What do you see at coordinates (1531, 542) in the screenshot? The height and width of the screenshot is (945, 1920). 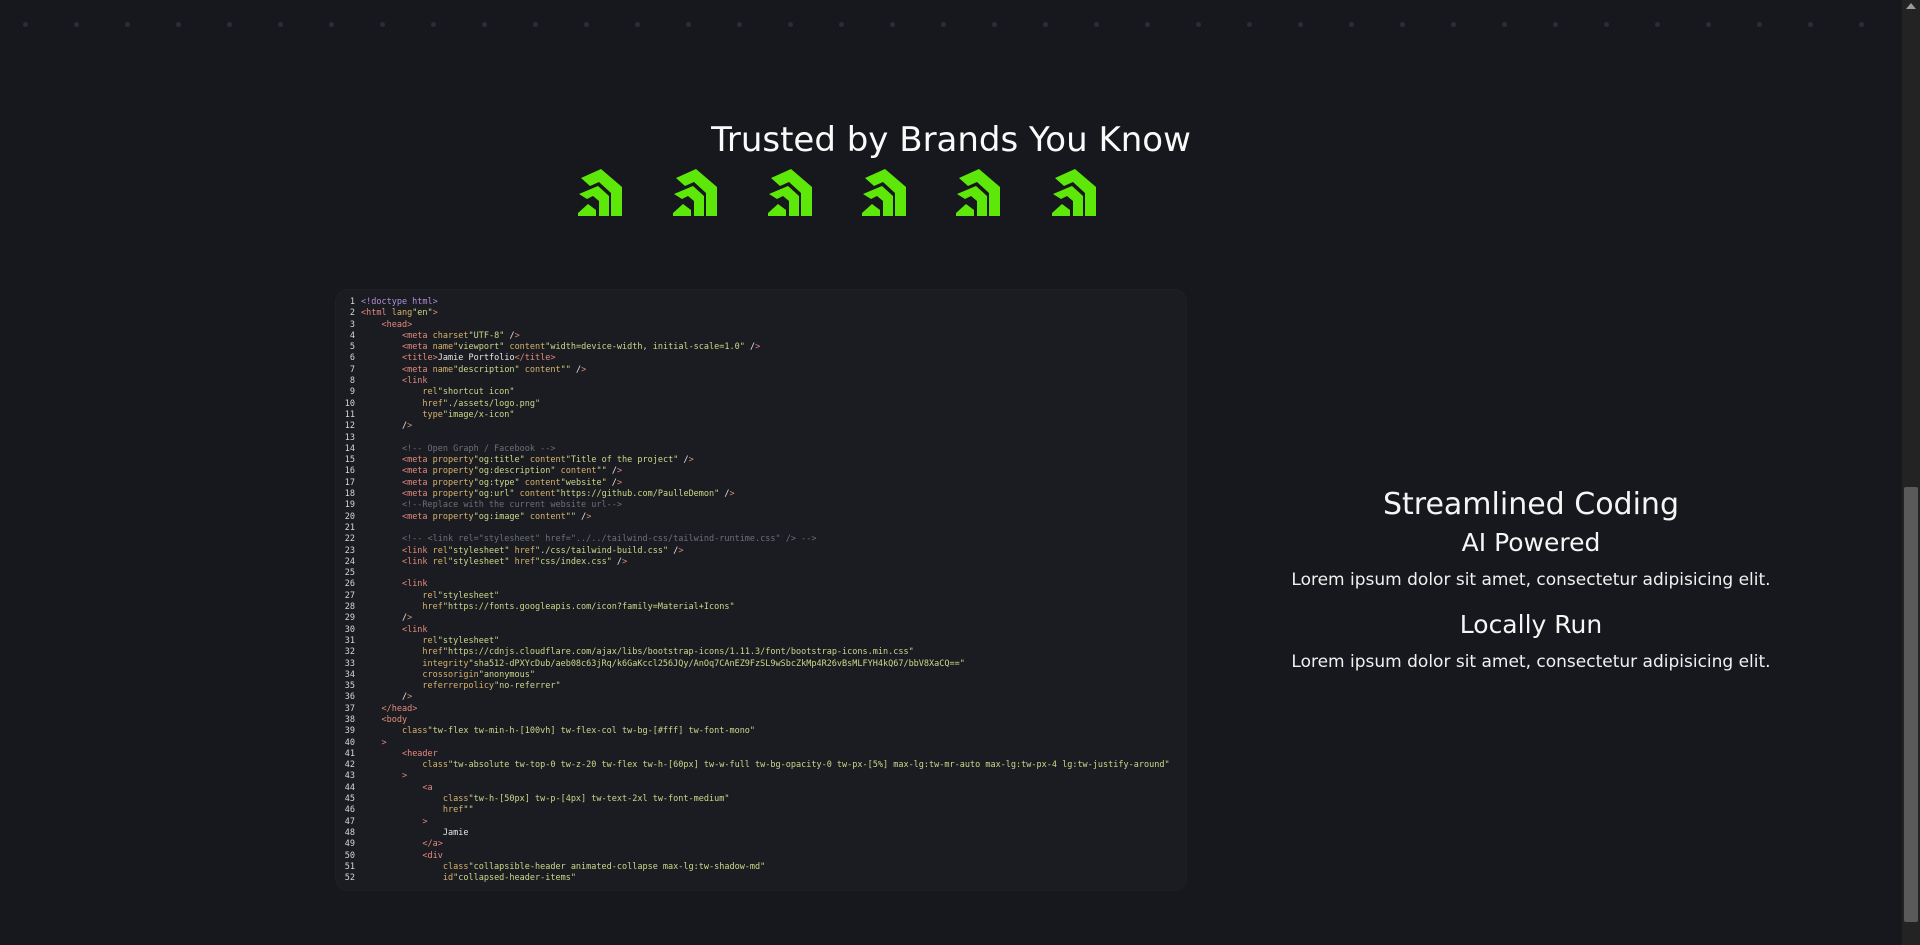 I see `feature-title-ai-powered: AI Powered` at bounding box center [1531, 542].